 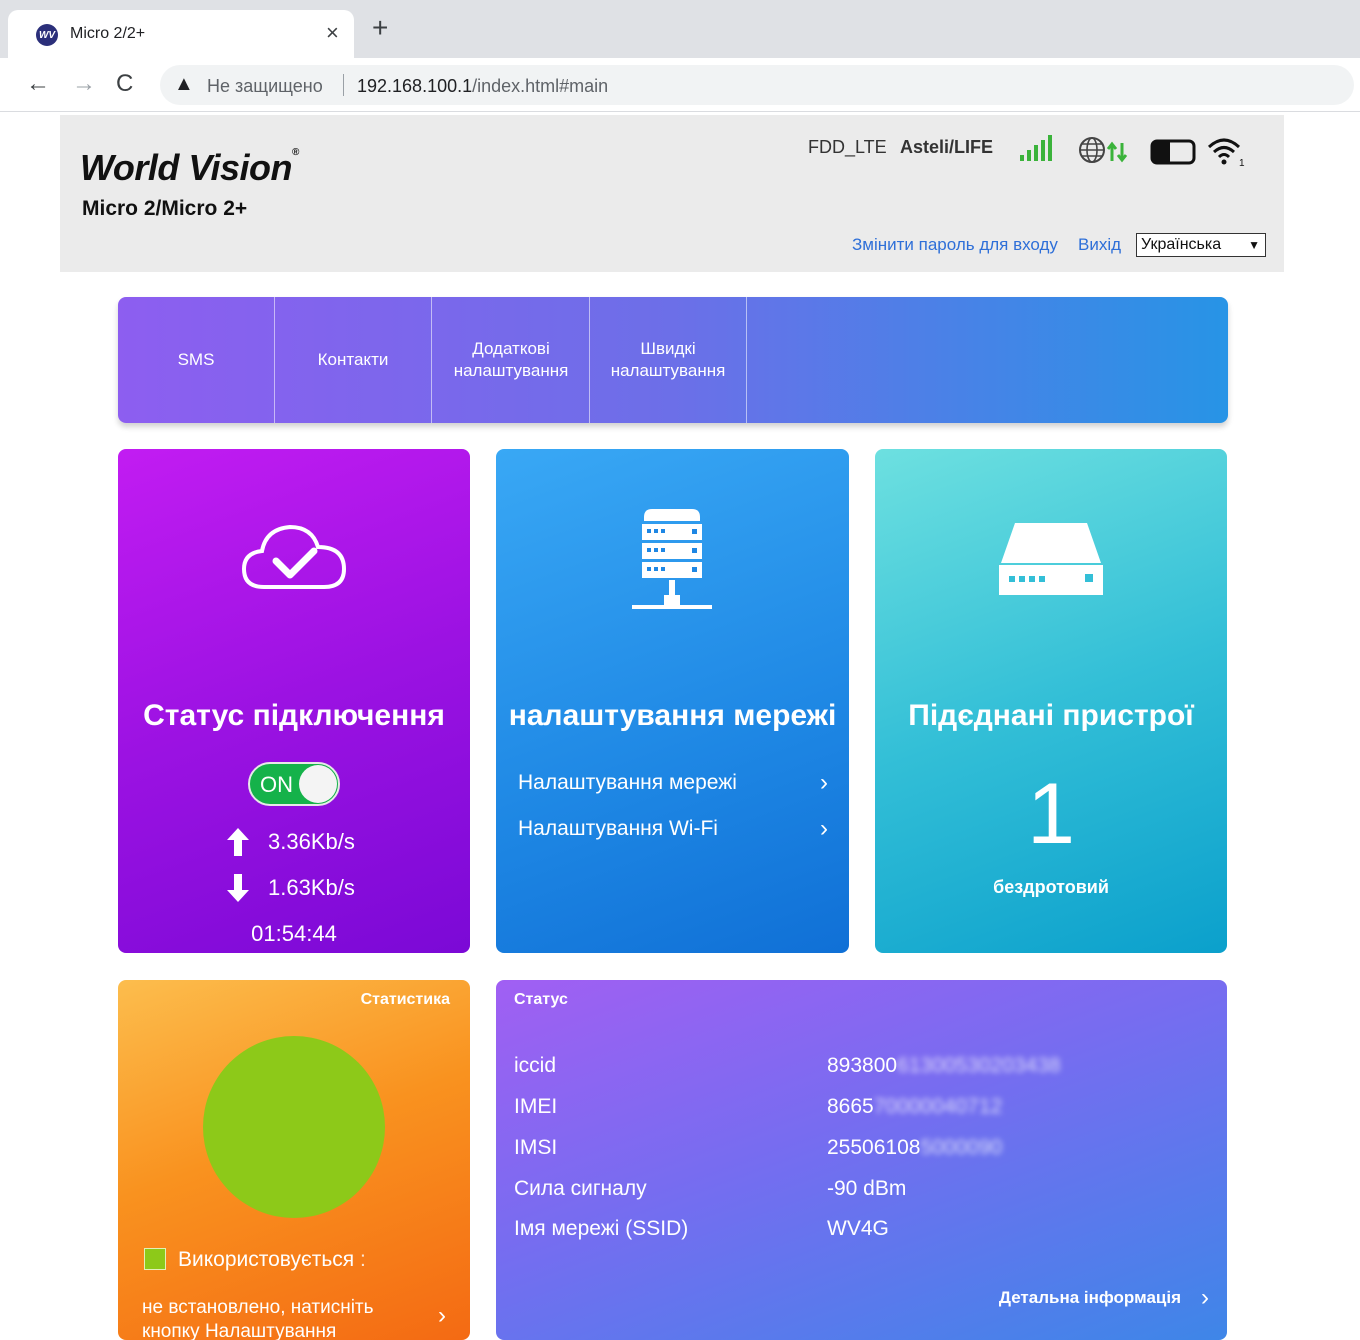 I want to click on status-value: 89380061300530203438, so click(x=944, y=1066).